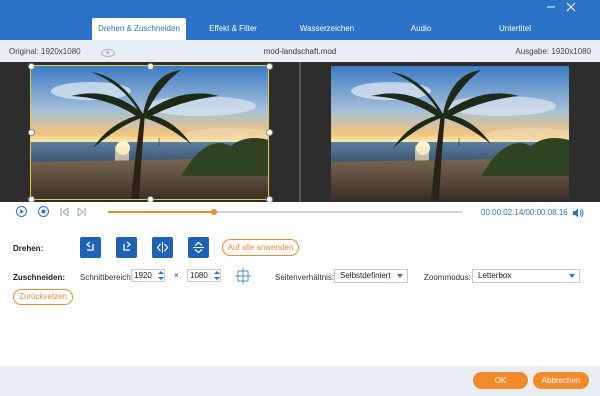 This screenshot has width=600, height=396. What do you see at coordinates (365, 275) in the screenshot?
I see `aspect-ratio-value: Selbstdefiniert` at bounding box center [365, 275].